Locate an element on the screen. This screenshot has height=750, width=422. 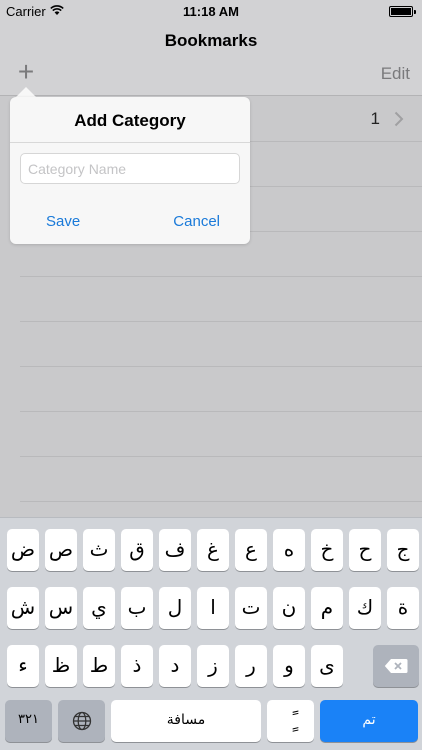
plus-icon: + is located at coordinates (26, 71).